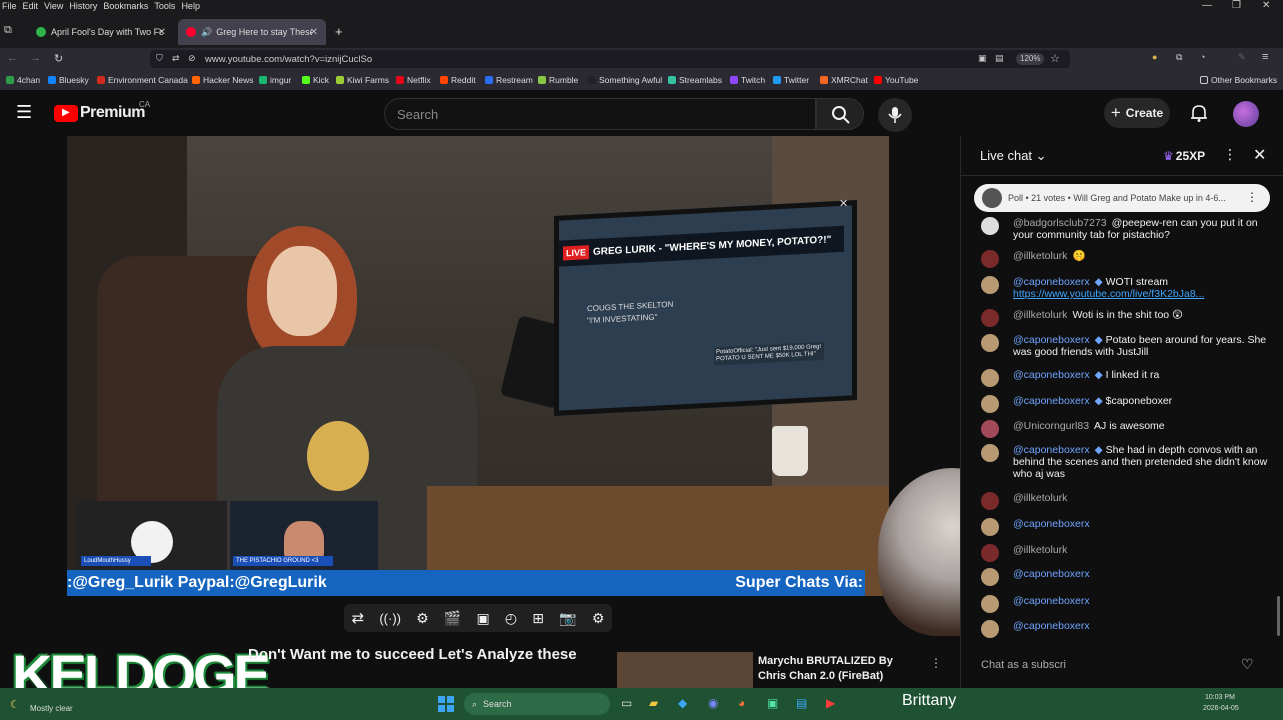 This screenshot has height=720, width=1283. Describe the element at coordinates (192, 58) in the screenshot. I see `lock-icon: ⊘` at that location.